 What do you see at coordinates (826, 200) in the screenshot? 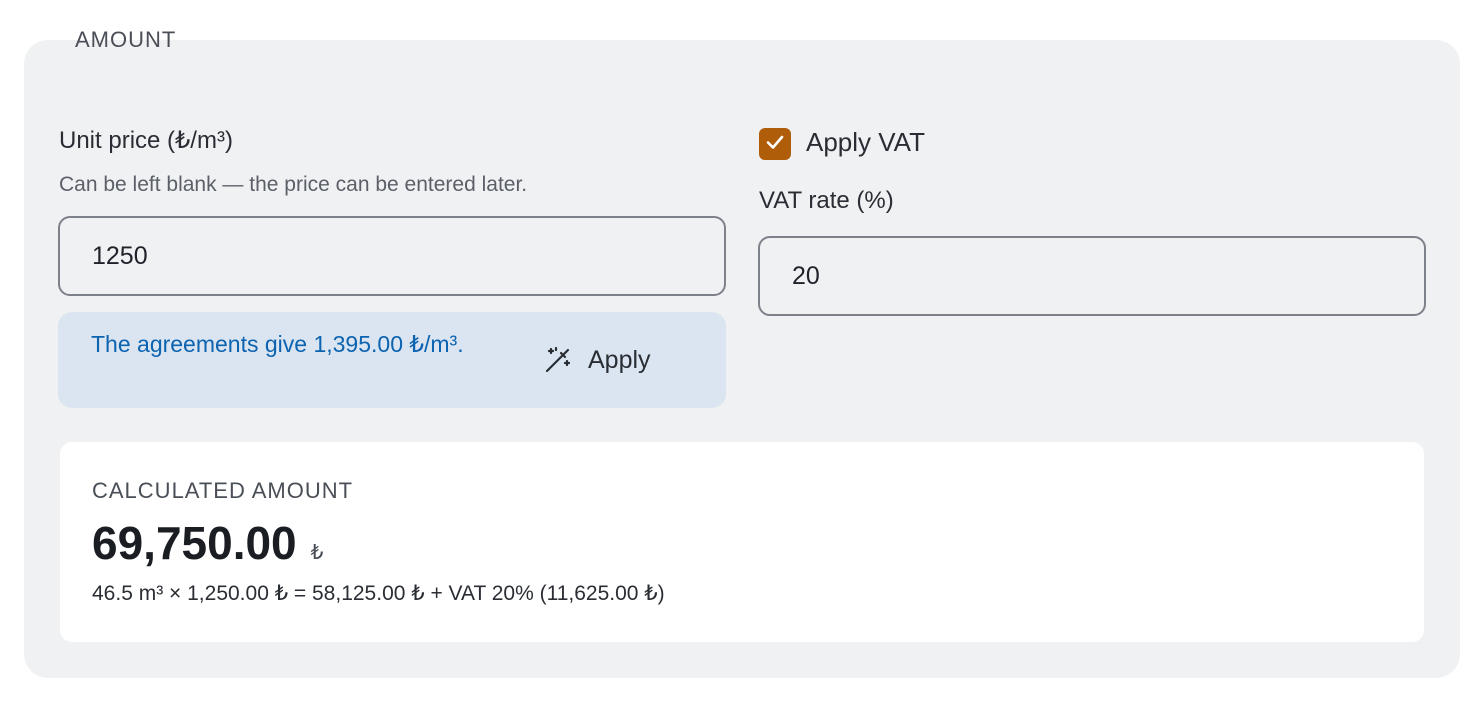
I see `vat-rate-label: VAT rate (%)` at bounding box center [826, 200].